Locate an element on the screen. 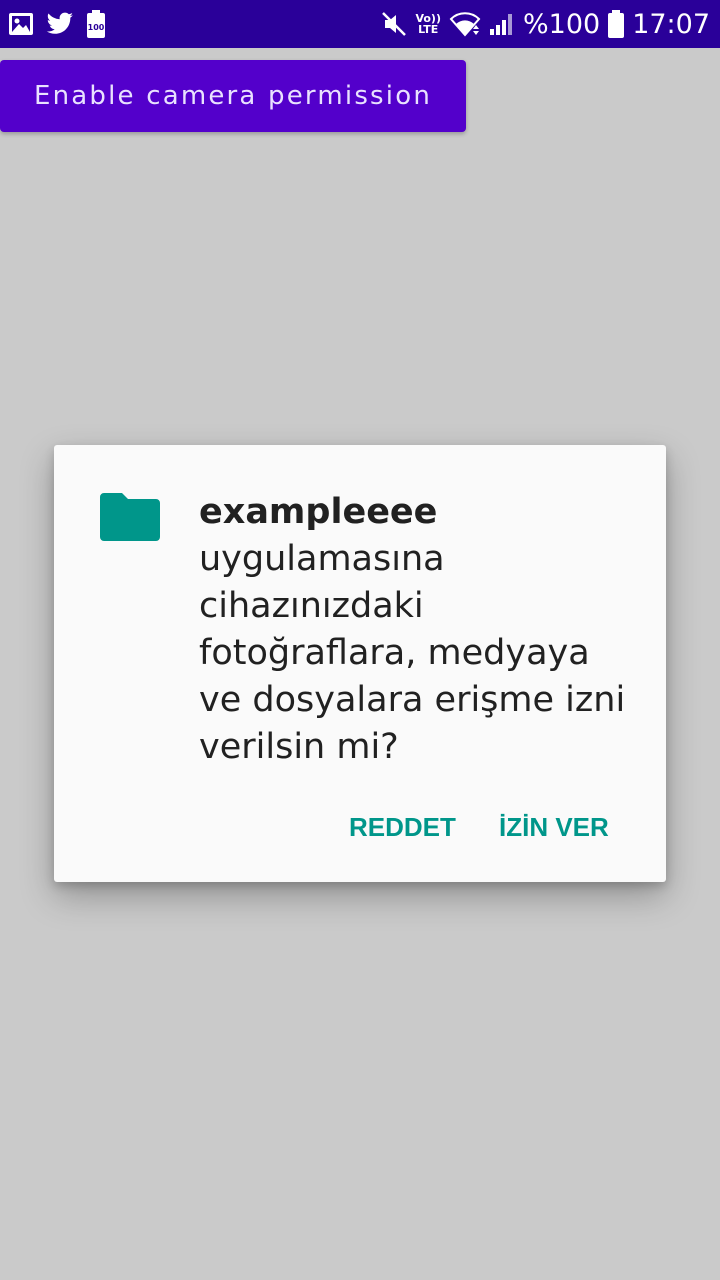 This screenshot has height=1280, width=720. image-icon is located at coordinates (21, 24).